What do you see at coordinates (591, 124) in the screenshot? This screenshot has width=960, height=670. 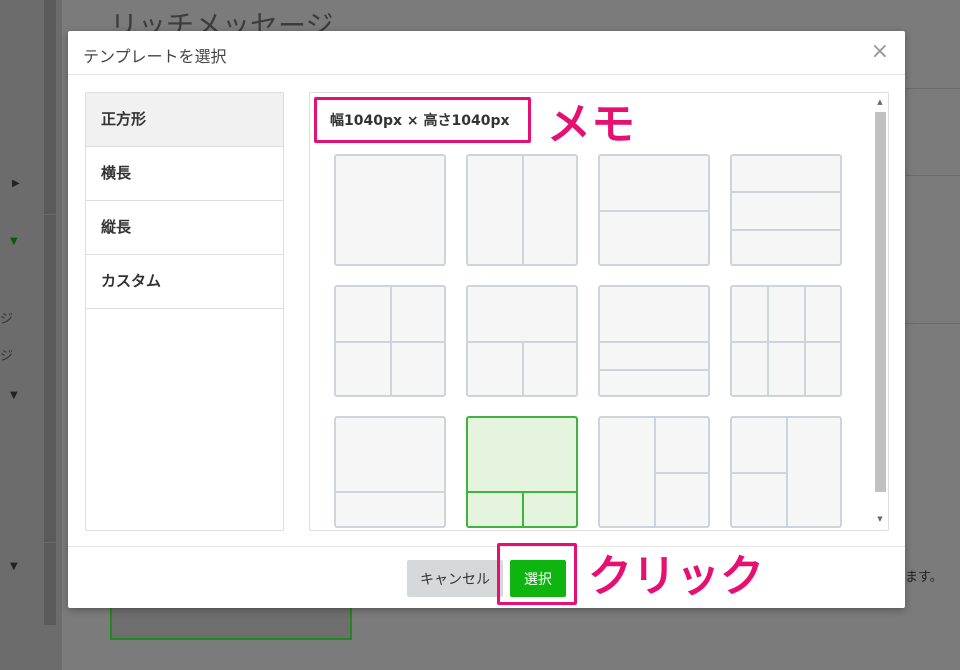 I see `annotation-memo: メモ` at bounding box center [591, 124].